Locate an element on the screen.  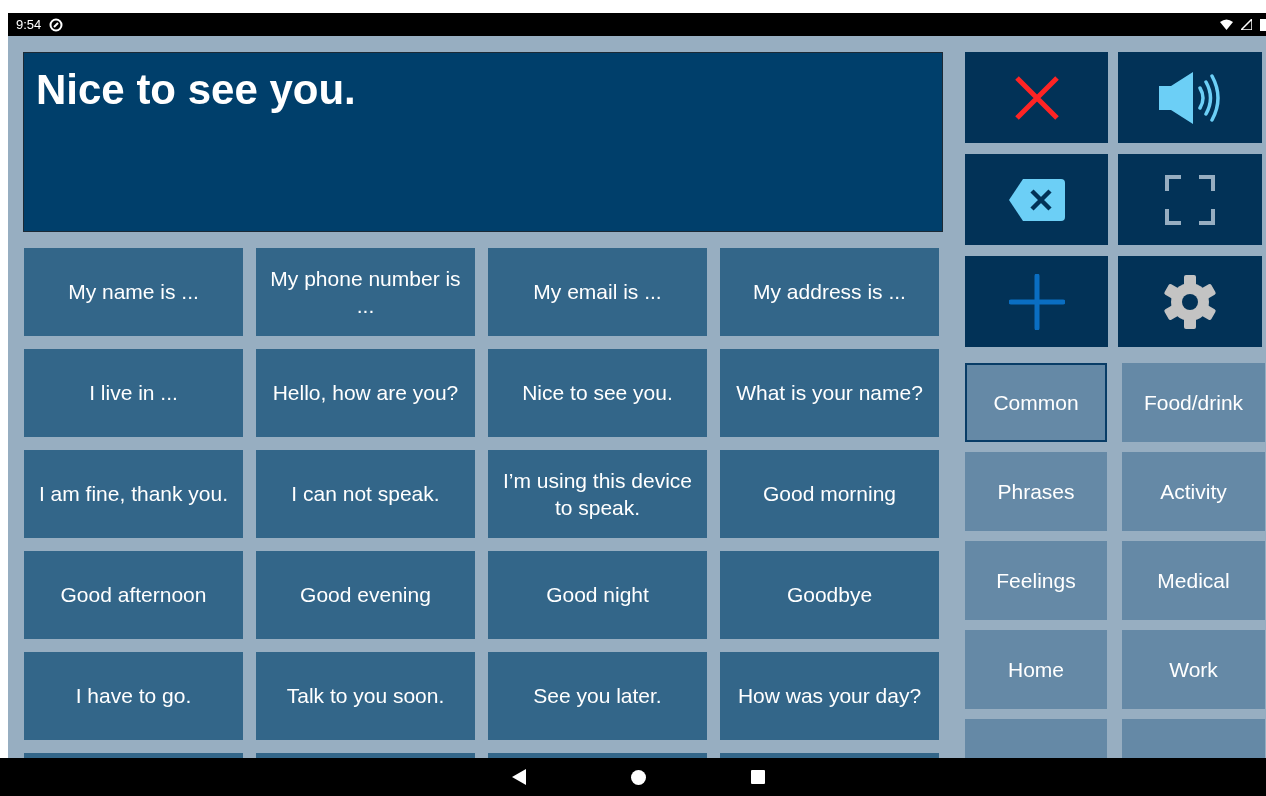
phrase-button: See you later. is located at coordinates (597, 696).